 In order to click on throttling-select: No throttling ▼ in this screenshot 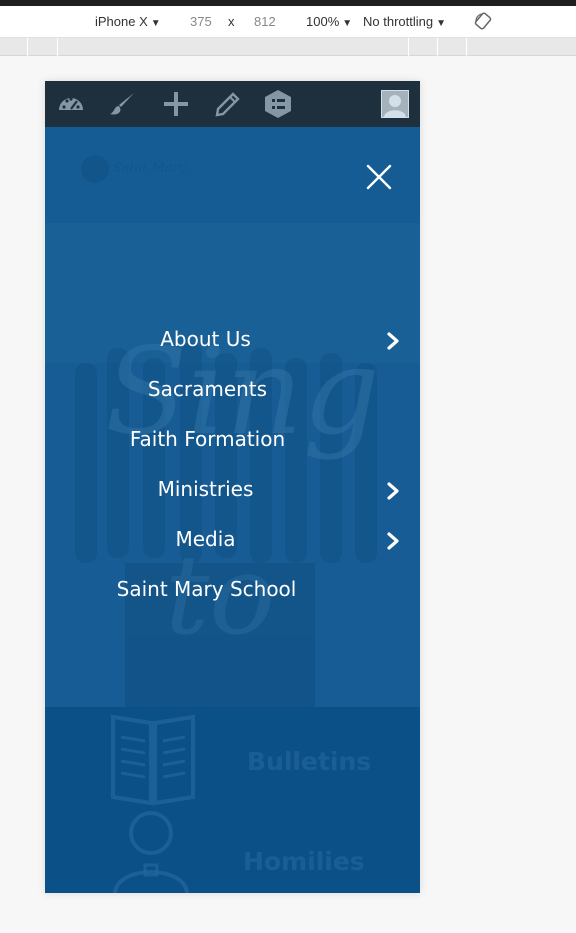, I will do `click(404, 21)`.